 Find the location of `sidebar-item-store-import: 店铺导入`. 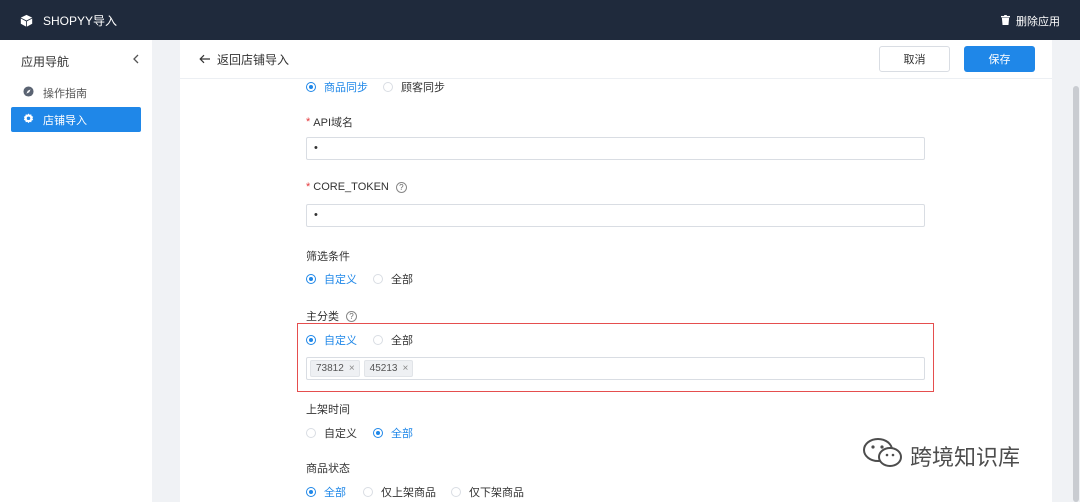

sidebar-item-store-import: 店铺导入 is located at coordinates (76, 119).